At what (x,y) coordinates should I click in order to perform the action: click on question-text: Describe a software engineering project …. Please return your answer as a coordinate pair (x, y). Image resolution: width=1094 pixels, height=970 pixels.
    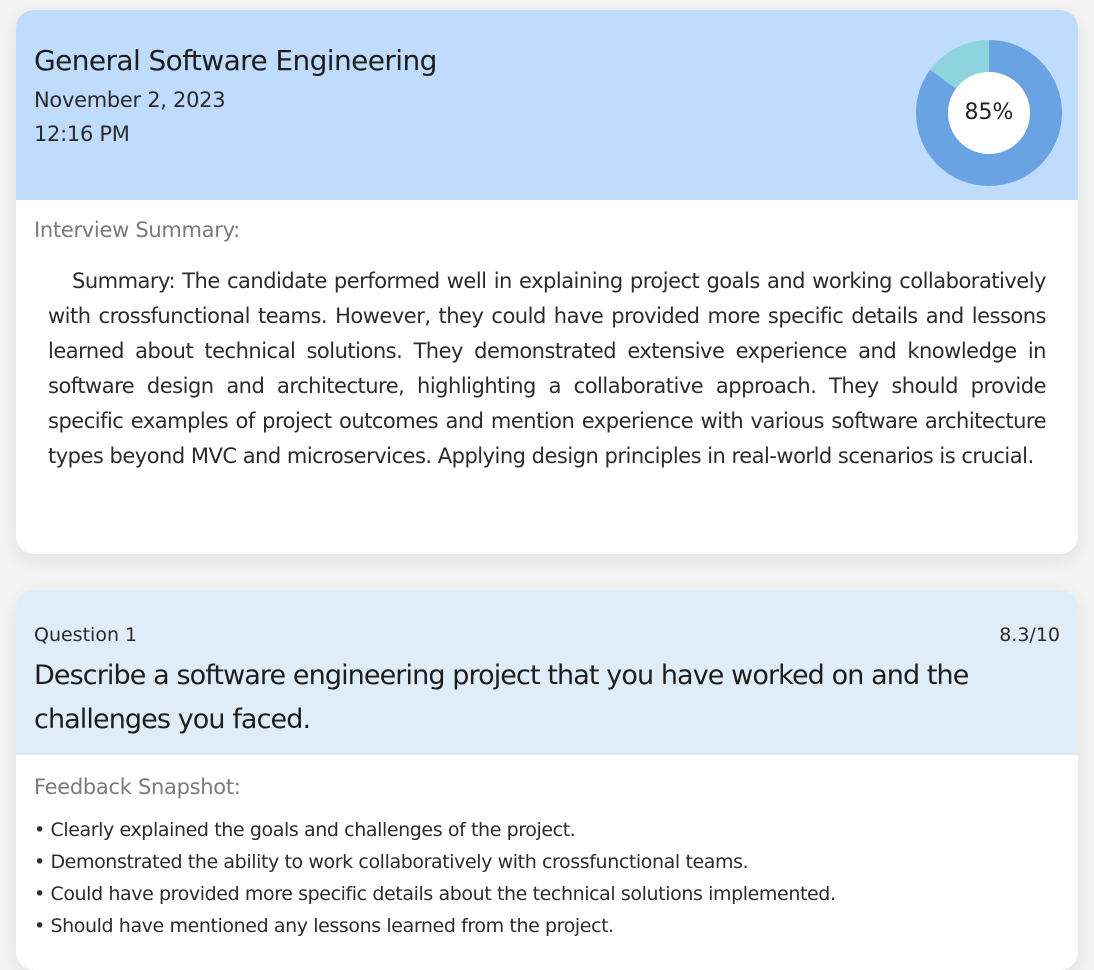
    Looking at the image, I should click on (501, 697).